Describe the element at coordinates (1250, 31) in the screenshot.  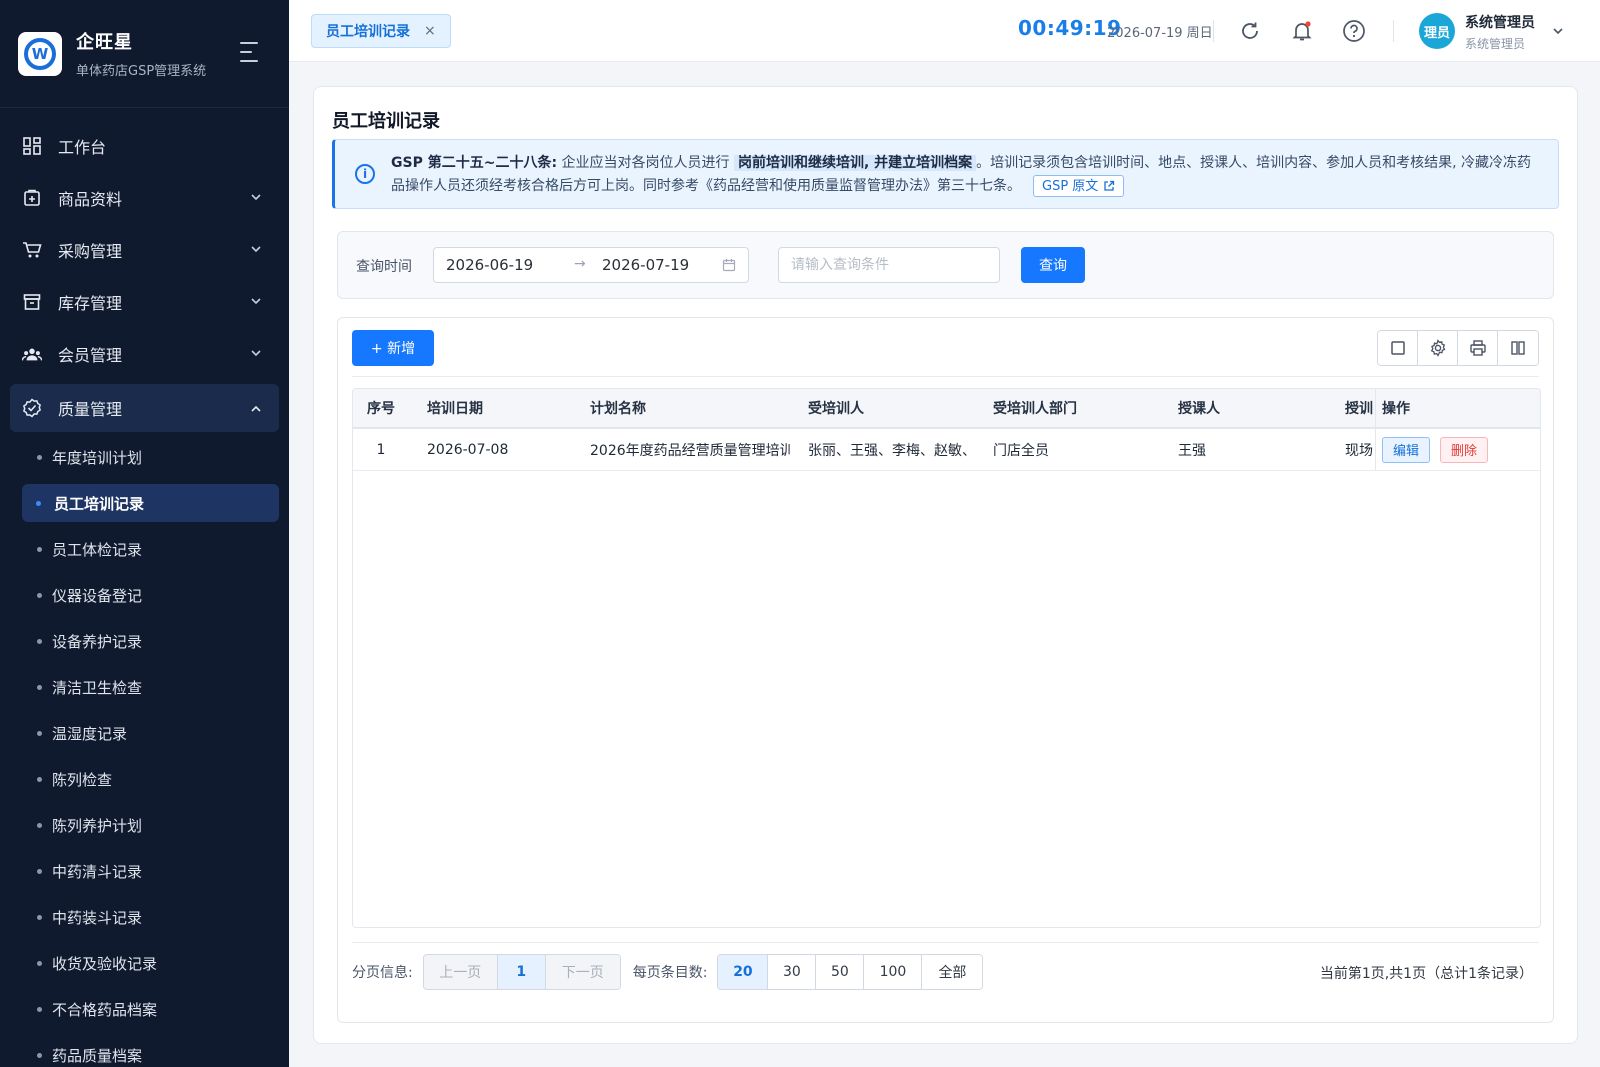
I see `refresh-icon` at that location.